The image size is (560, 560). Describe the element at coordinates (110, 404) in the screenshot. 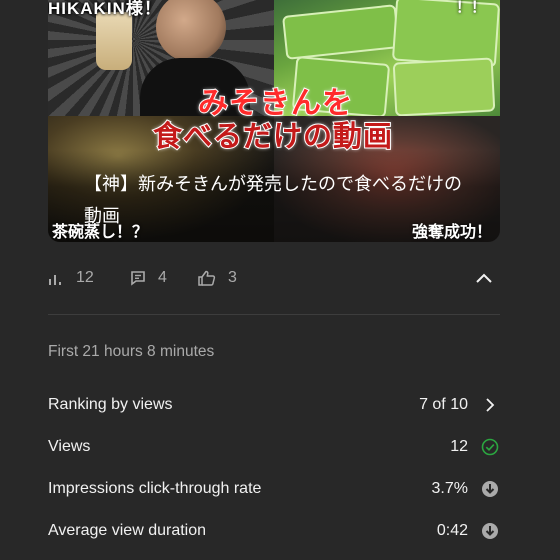

I see `metric-label: Ranking by views` at that location.